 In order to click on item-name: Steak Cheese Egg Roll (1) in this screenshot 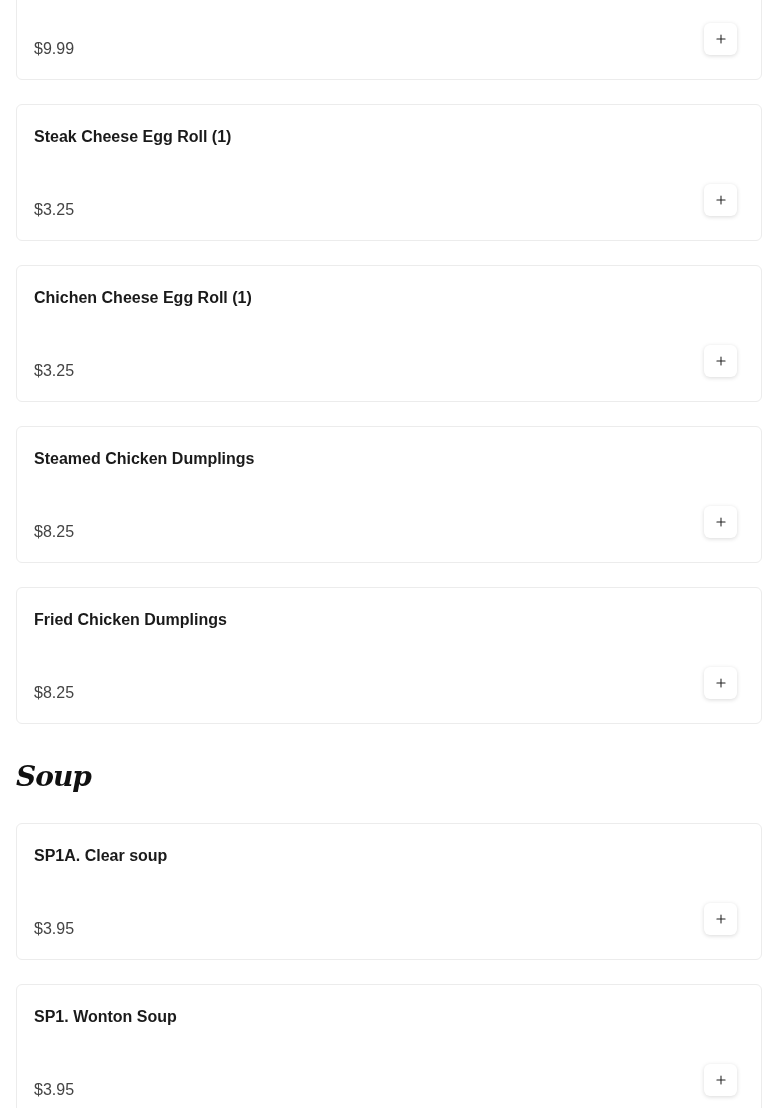, I will do `click(133, 137)`.